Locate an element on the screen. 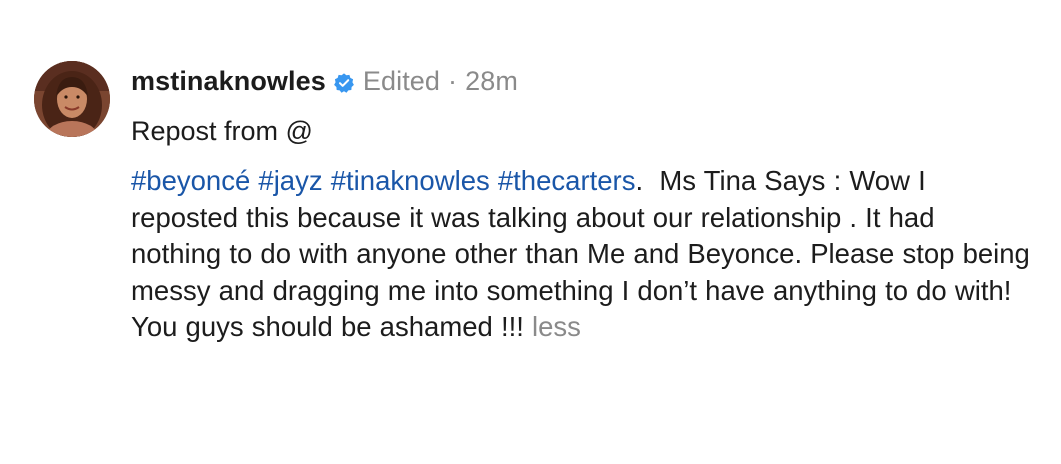 Image resolution: width=1061 pixels, height=464 pixels. edited-label: Edited is located at coordinates (401, 80).